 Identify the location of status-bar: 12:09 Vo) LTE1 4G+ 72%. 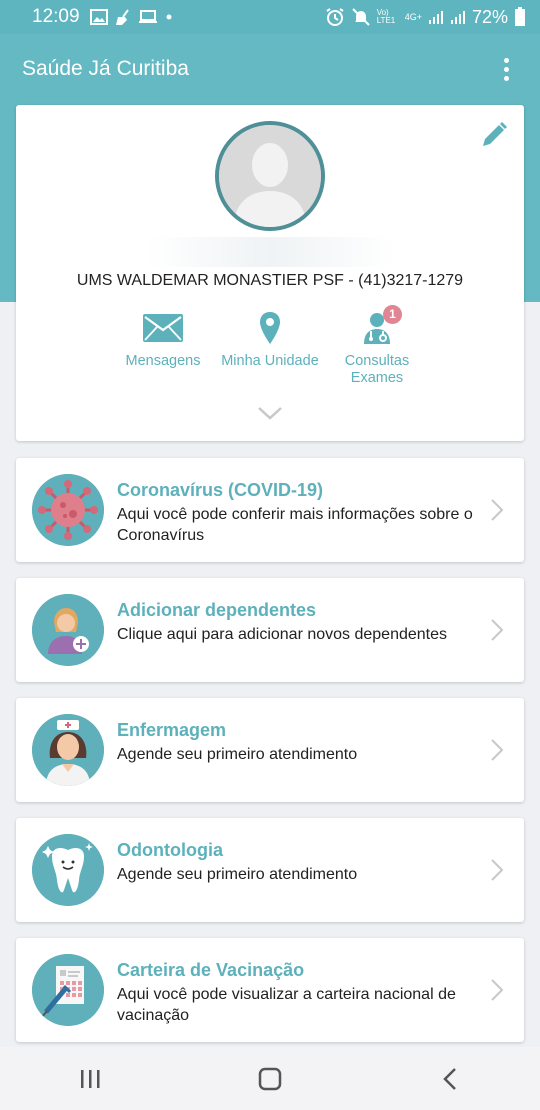
(270, 17).